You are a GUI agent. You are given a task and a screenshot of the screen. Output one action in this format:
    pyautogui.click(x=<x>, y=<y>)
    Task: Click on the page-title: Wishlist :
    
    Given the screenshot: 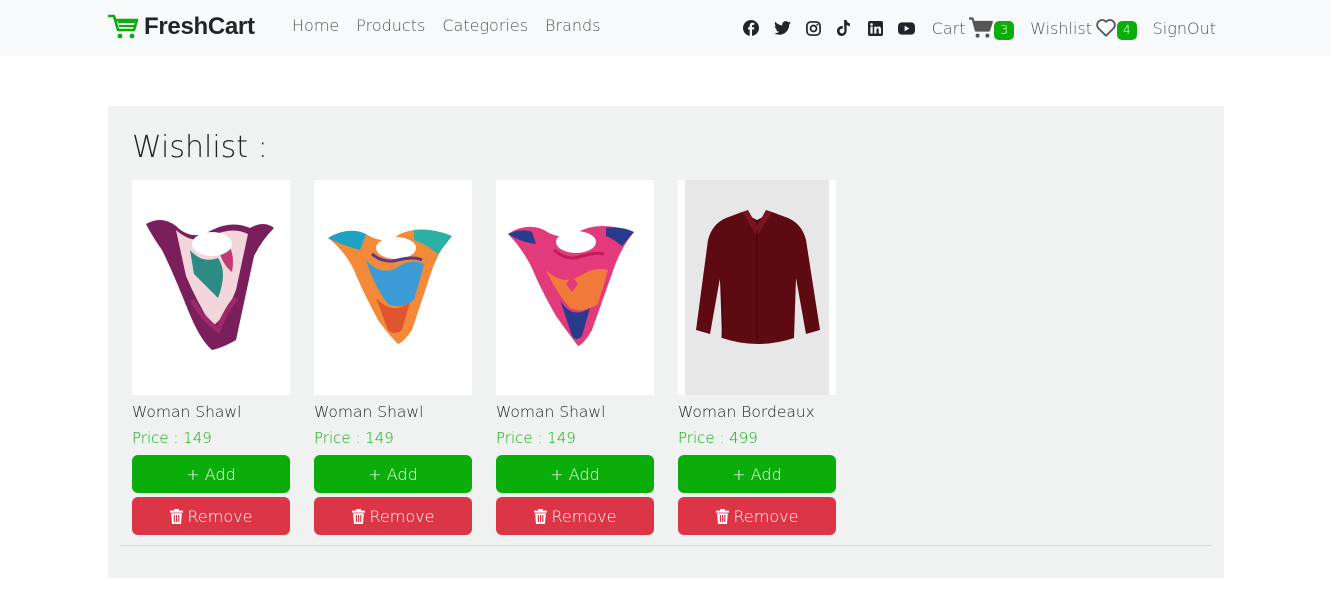 What is the action you would take?
    pyautogui.click(x=200, y=147)
    